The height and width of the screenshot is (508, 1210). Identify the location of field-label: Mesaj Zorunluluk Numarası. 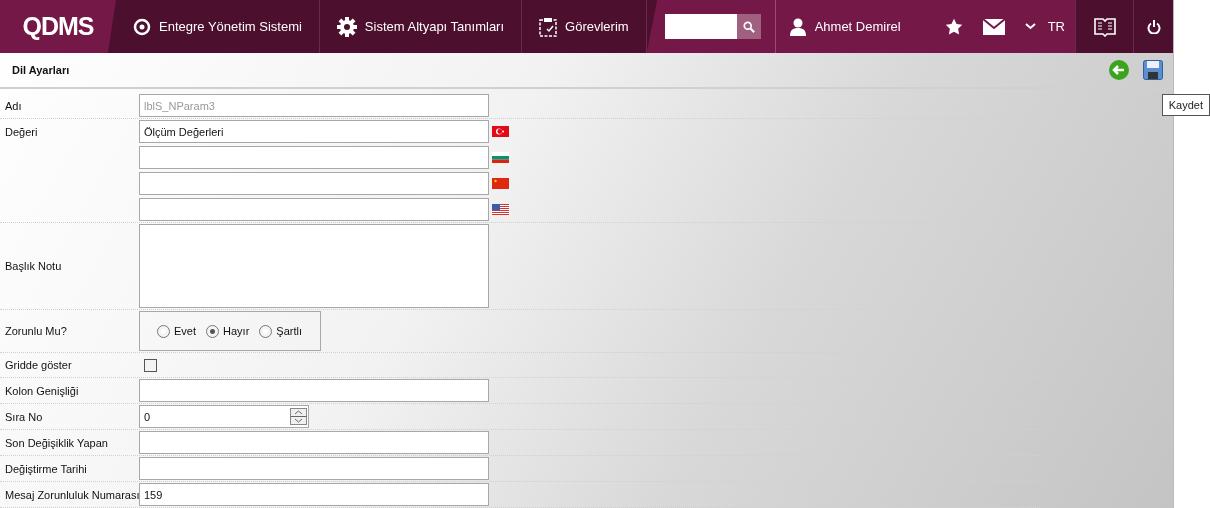
(71, 494).